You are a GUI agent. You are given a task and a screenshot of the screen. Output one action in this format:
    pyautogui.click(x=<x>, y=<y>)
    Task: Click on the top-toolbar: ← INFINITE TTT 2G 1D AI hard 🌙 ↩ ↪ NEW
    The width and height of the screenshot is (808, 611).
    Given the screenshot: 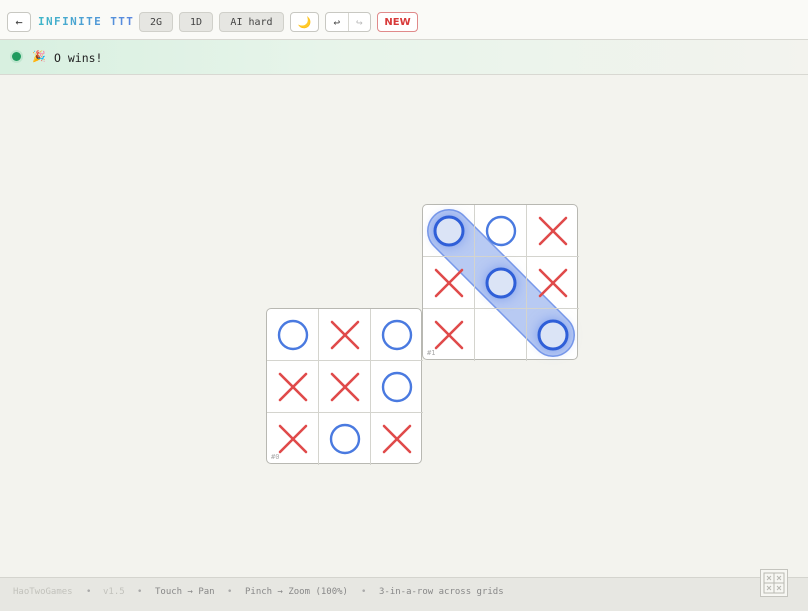 What is the action you would take?
    pyautogui.click(x=404, y=20)
    